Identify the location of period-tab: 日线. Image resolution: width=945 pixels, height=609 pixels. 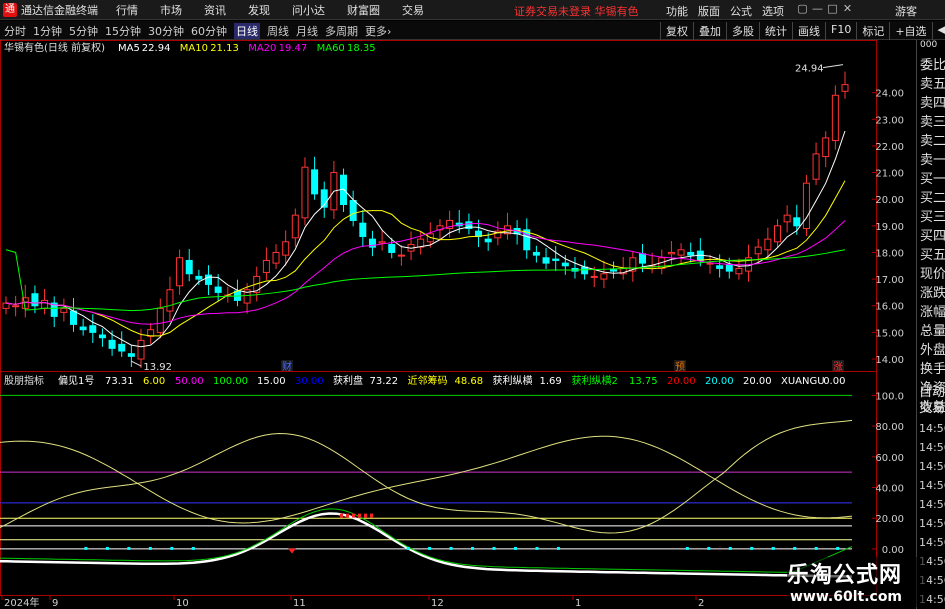
(247, 31).